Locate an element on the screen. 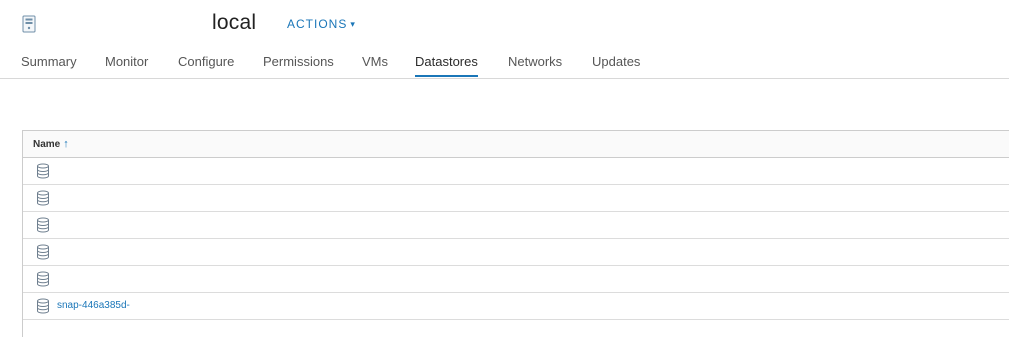  actions-menu-button: ACTIONS ▾ is located at coordinates (321, 24).